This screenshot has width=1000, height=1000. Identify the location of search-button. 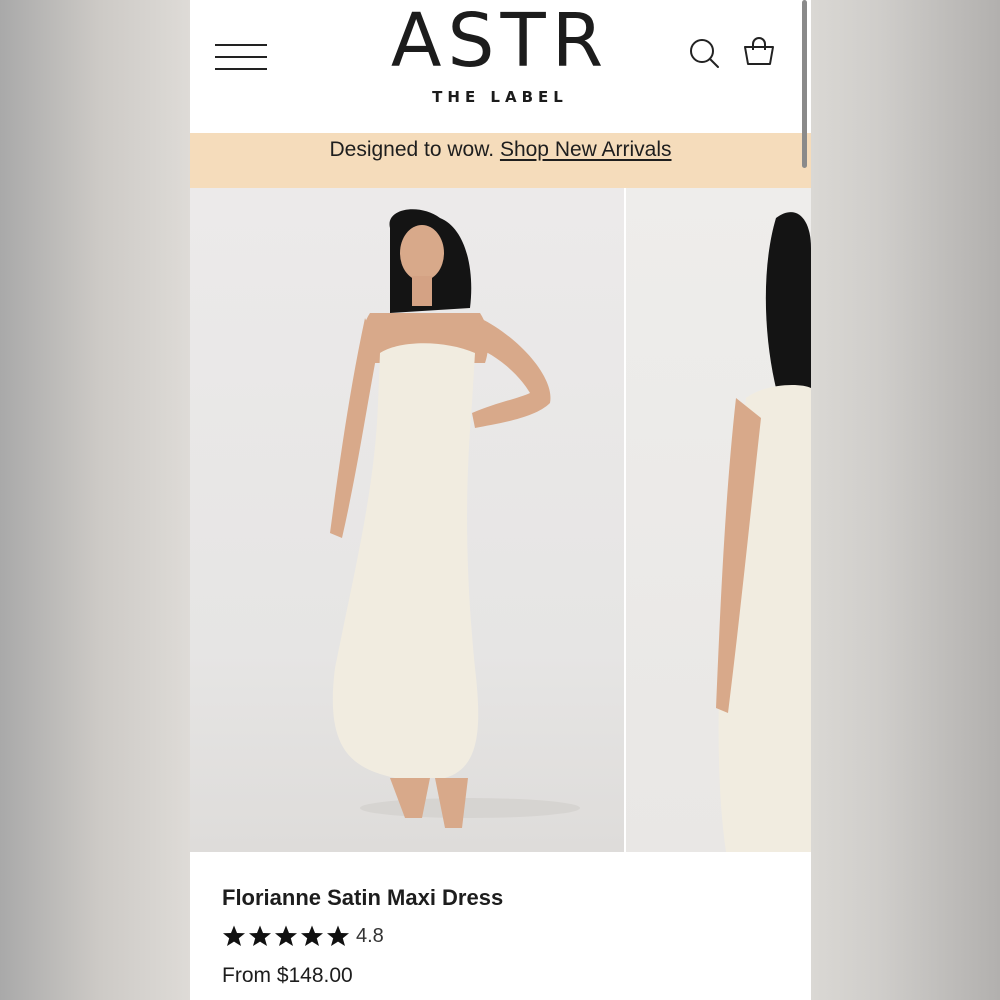
(705, 53).